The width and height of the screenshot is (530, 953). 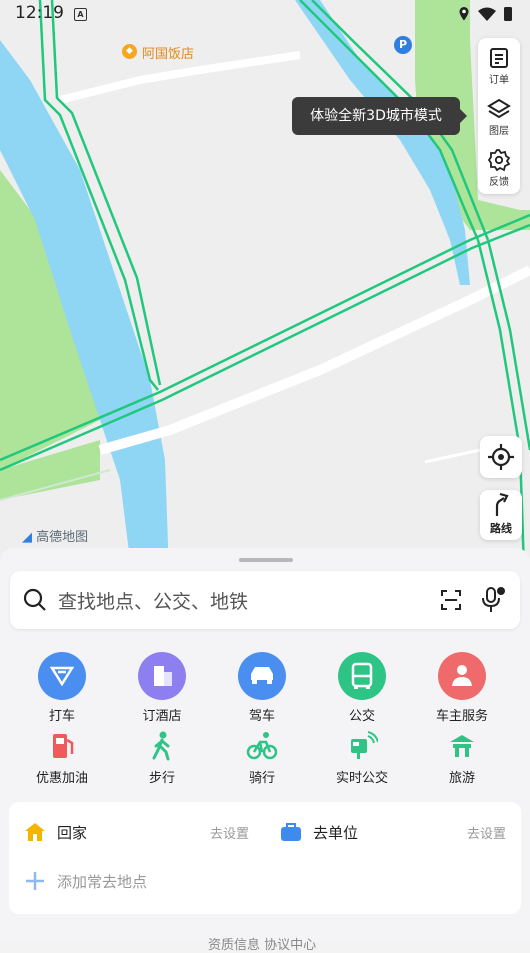 I want to click on layers-icon, so click(x=499, y=108).